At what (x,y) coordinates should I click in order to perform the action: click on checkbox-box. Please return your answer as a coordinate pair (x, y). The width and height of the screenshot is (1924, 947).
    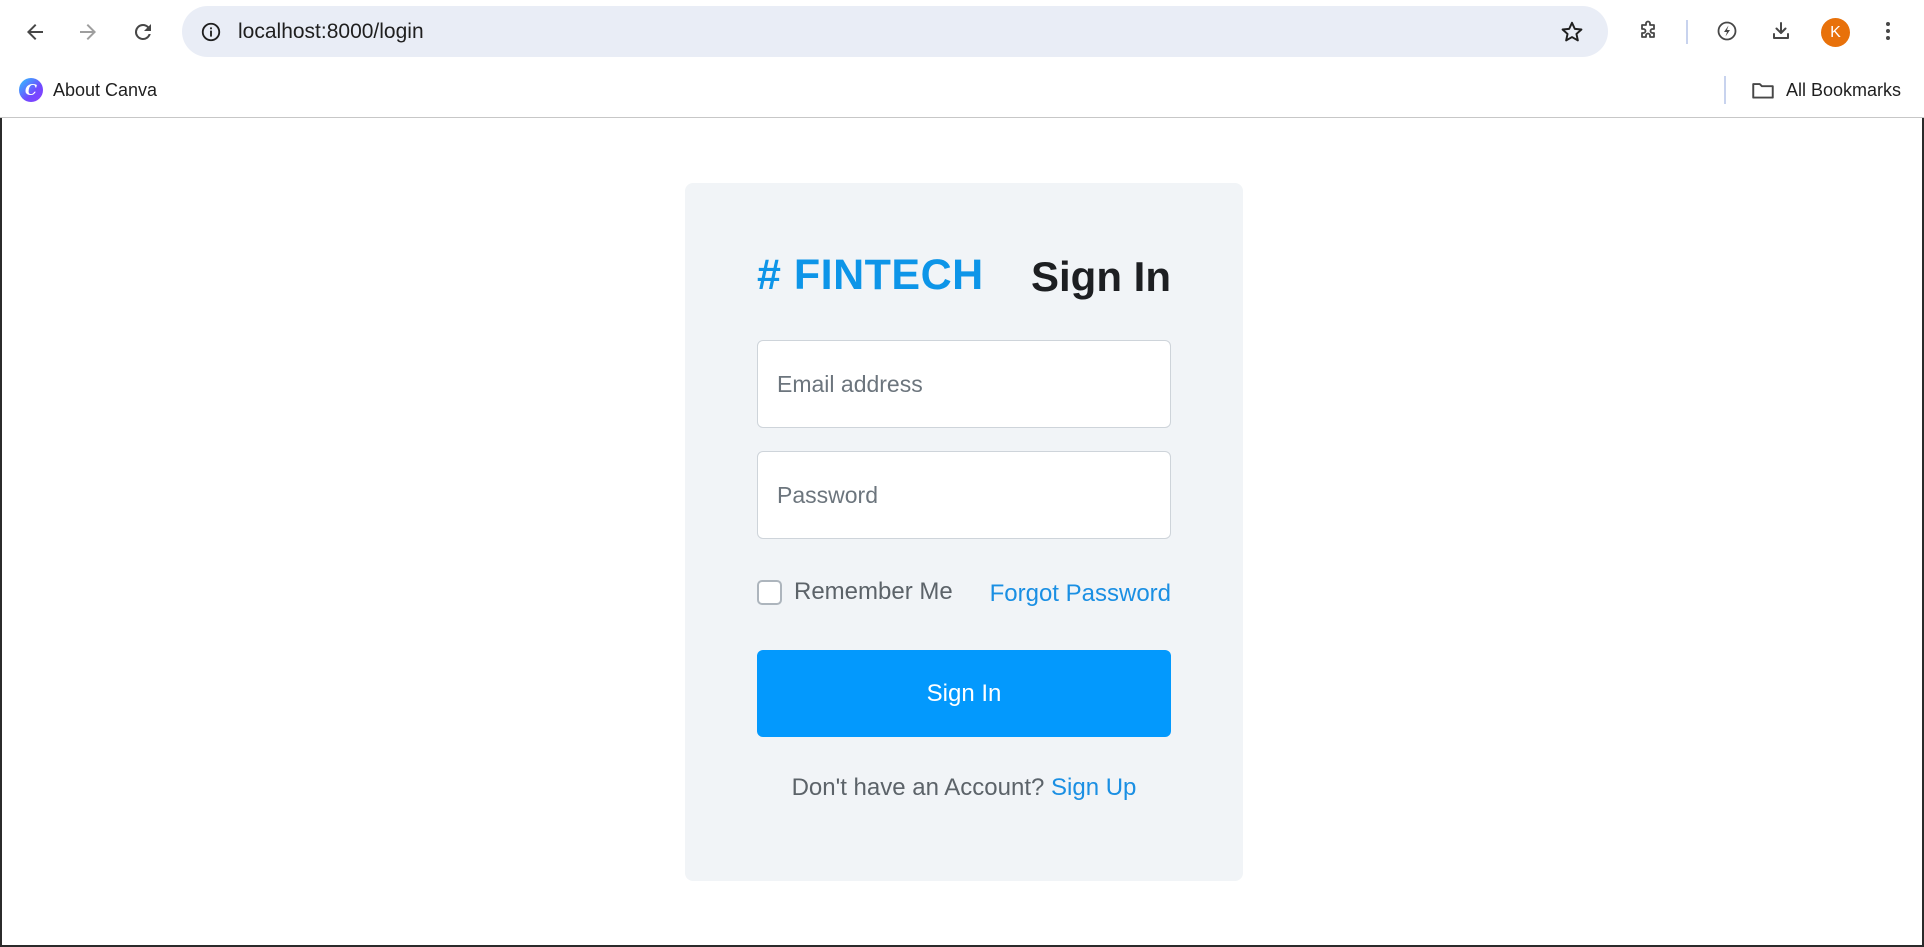
    Looking at the image, I should click on (769, 592).